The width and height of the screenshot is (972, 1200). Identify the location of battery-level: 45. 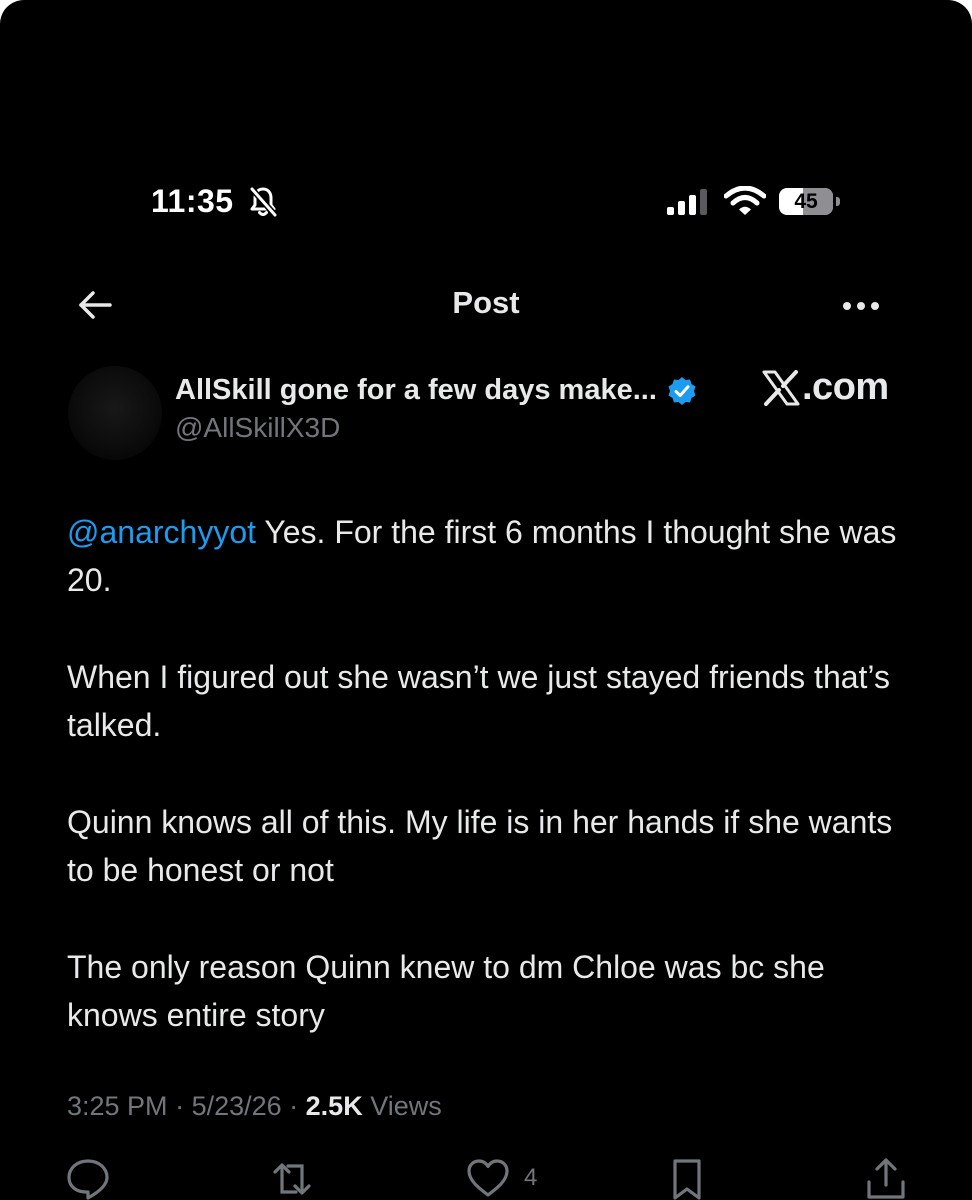
(806, 201).